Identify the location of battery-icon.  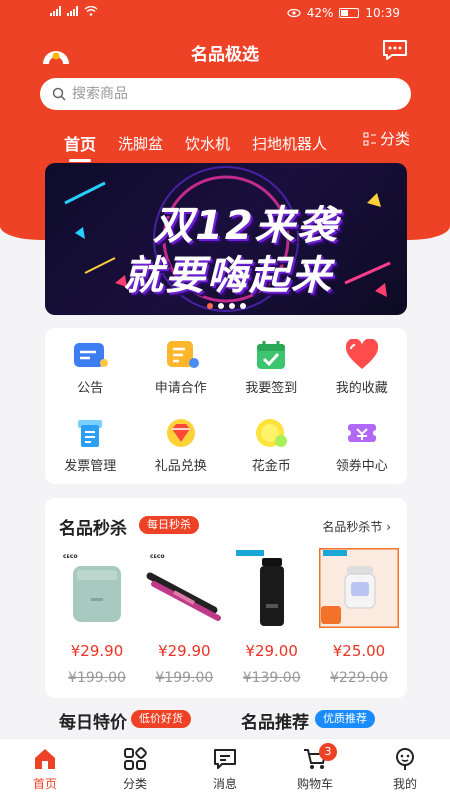
(349, 13).